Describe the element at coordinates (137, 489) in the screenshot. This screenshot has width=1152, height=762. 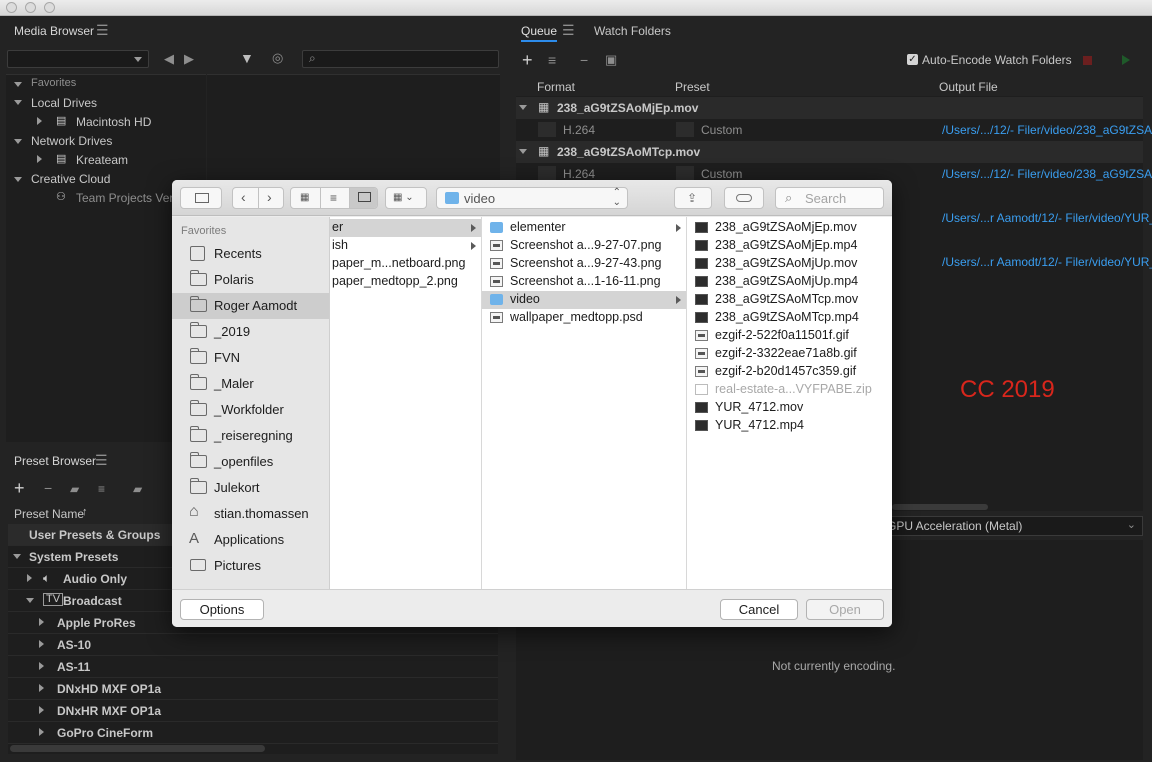
I see `import-preset-icon: ▰` at that location.